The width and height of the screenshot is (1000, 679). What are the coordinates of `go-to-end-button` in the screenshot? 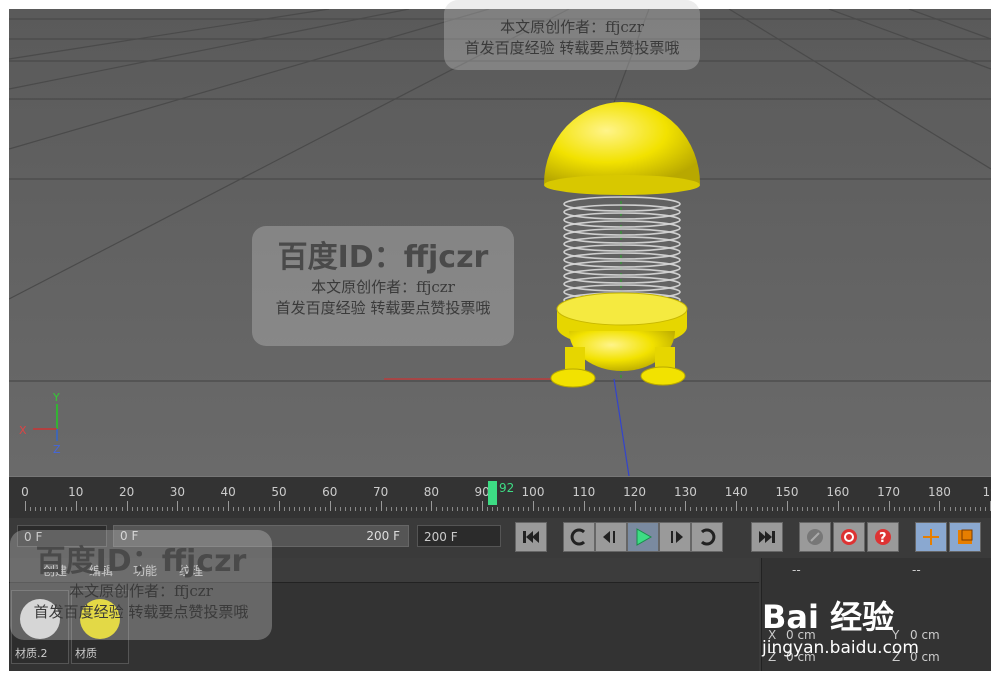 It's located at (767, 537).